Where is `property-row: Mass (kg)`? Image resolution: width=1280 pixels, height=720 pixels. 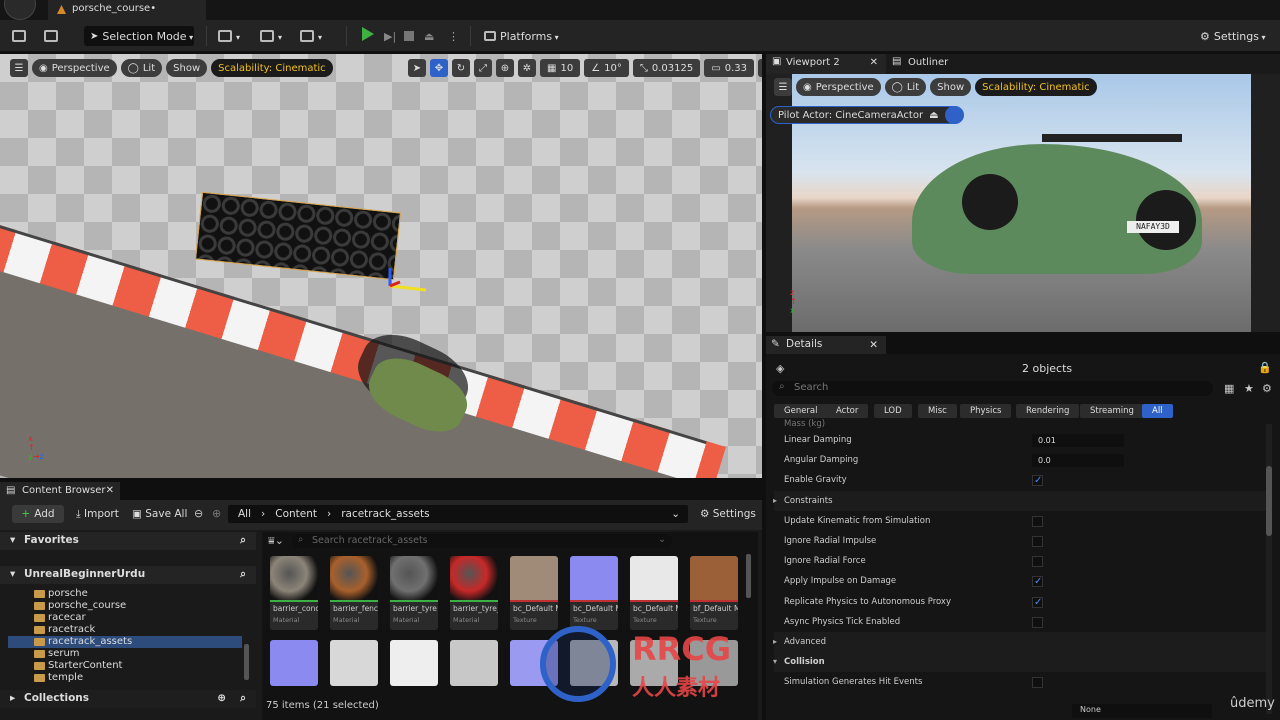 property-row: Mass (kg) is located at coordinates (1022, 424).